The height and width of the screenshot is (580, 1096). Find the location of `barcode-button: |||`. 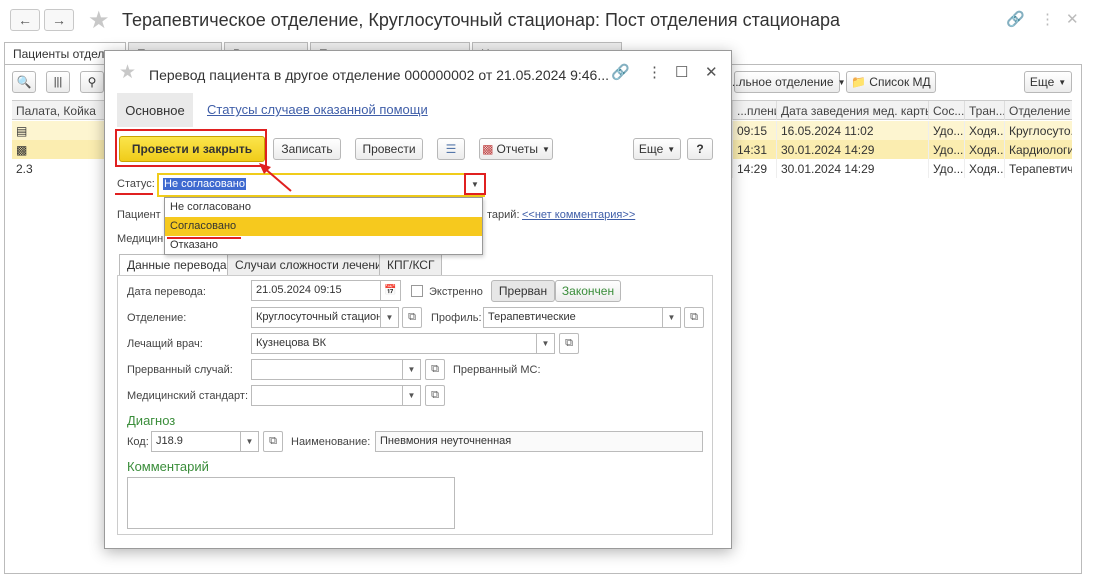

barcode-button: ||| is located at coordinates (58, 82).